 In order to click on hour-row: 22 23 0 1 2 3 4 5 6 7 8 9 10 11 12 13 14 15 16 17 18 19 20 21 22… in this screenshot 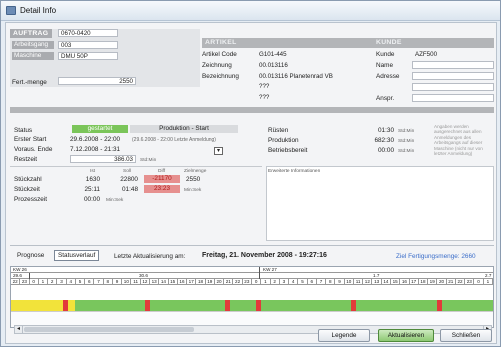, I will do `click(252, 282)`.